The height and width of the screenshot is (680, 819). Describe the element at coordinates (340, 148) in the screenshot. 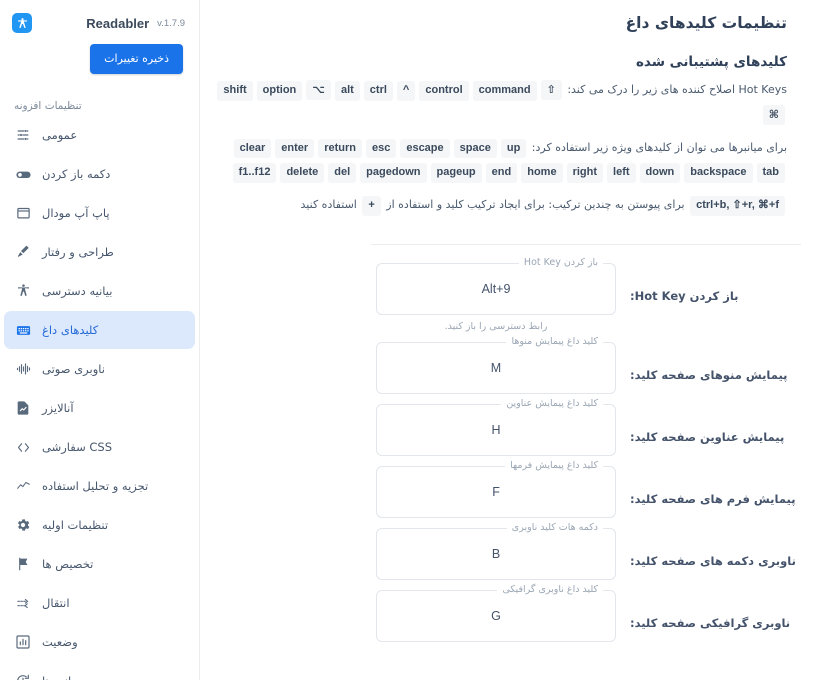

I see `special-key-chip: return` at that location.